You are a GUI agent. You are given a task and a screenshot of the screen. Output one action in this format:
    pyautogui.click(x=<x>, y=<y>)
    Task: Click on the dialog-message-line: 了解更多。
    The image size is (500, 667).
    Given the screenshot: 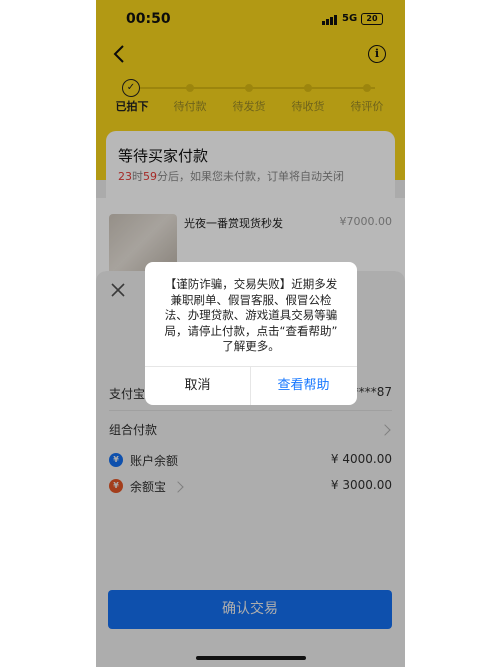 What is the action you would take?
    pyautogui.click(x=251, y=346)
    